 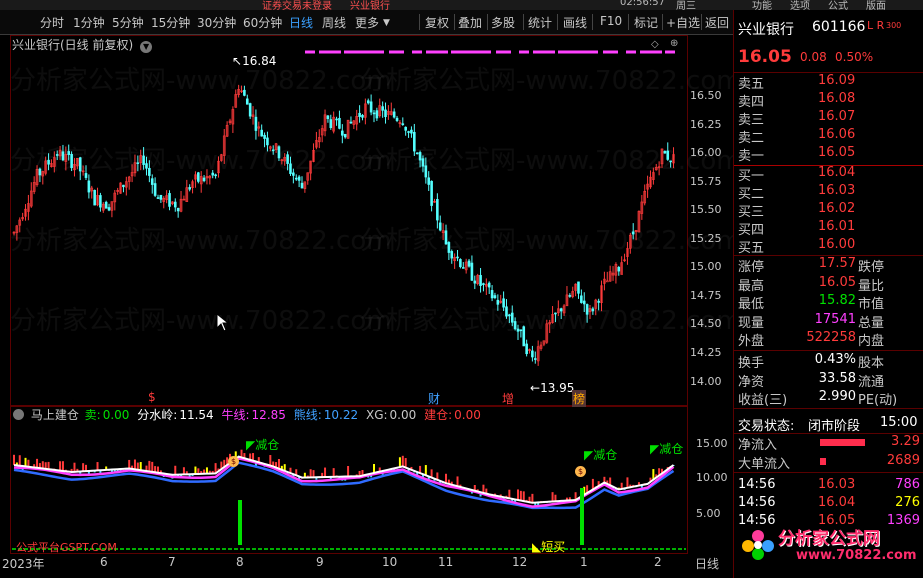 What do you see at coordinates (655, 449) in the screenshot?
I see `flag-icon: ◤` at bounding box center [655, 449].